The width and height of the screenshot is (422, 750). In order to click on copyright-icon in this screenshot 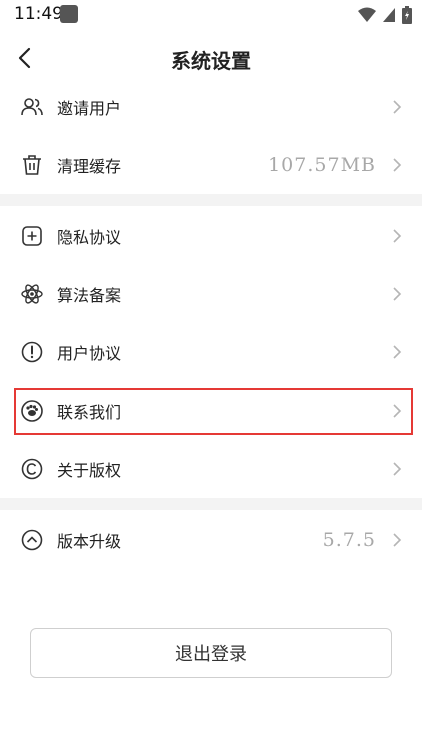, I will do `click(32, 469)`.